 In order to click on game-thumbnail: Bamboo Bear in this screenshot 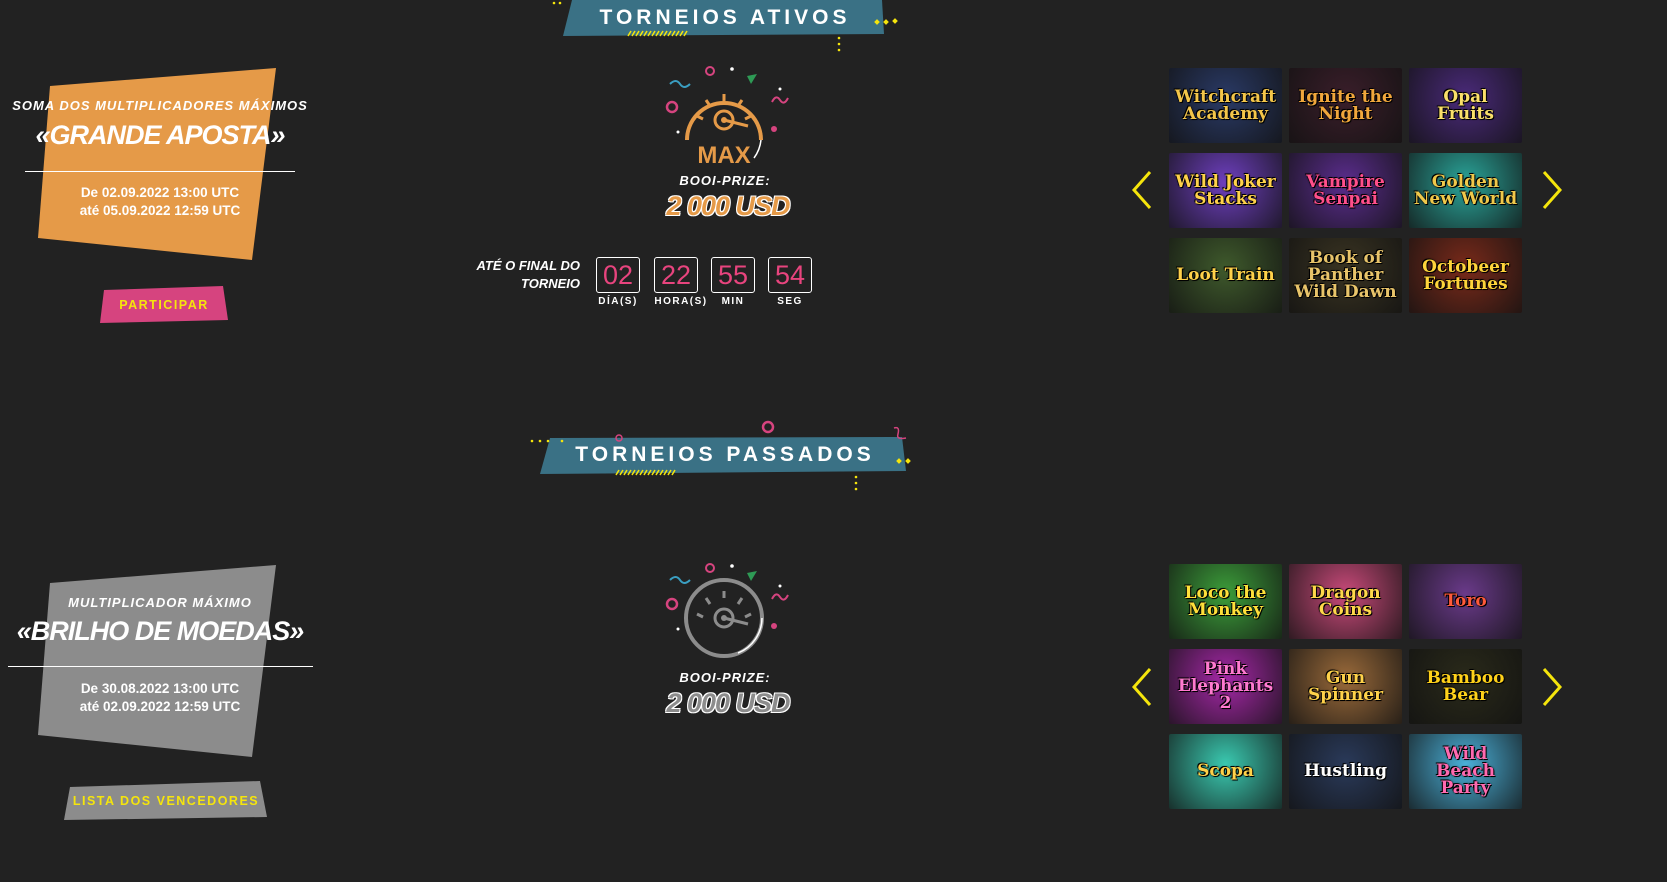, I will do `click(1465, 686)`.